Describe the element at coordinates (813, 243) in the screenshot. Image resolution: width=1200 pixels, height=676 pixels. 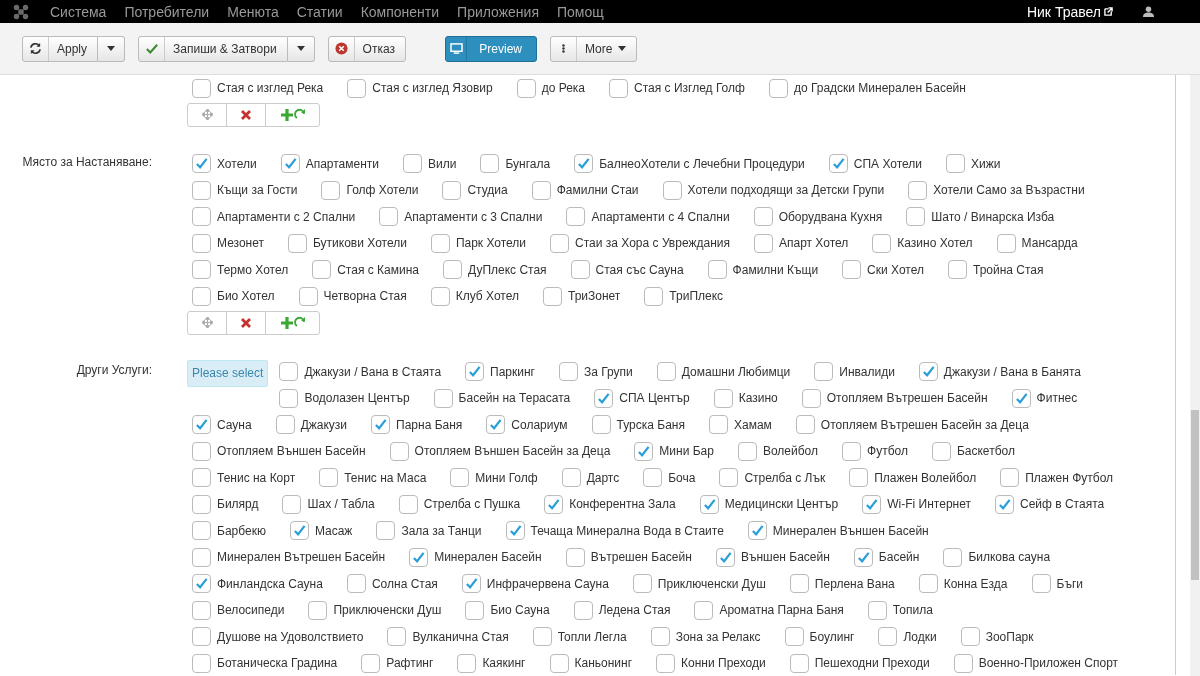
I see `checkbox-label: Апарт Хотел` at that location.